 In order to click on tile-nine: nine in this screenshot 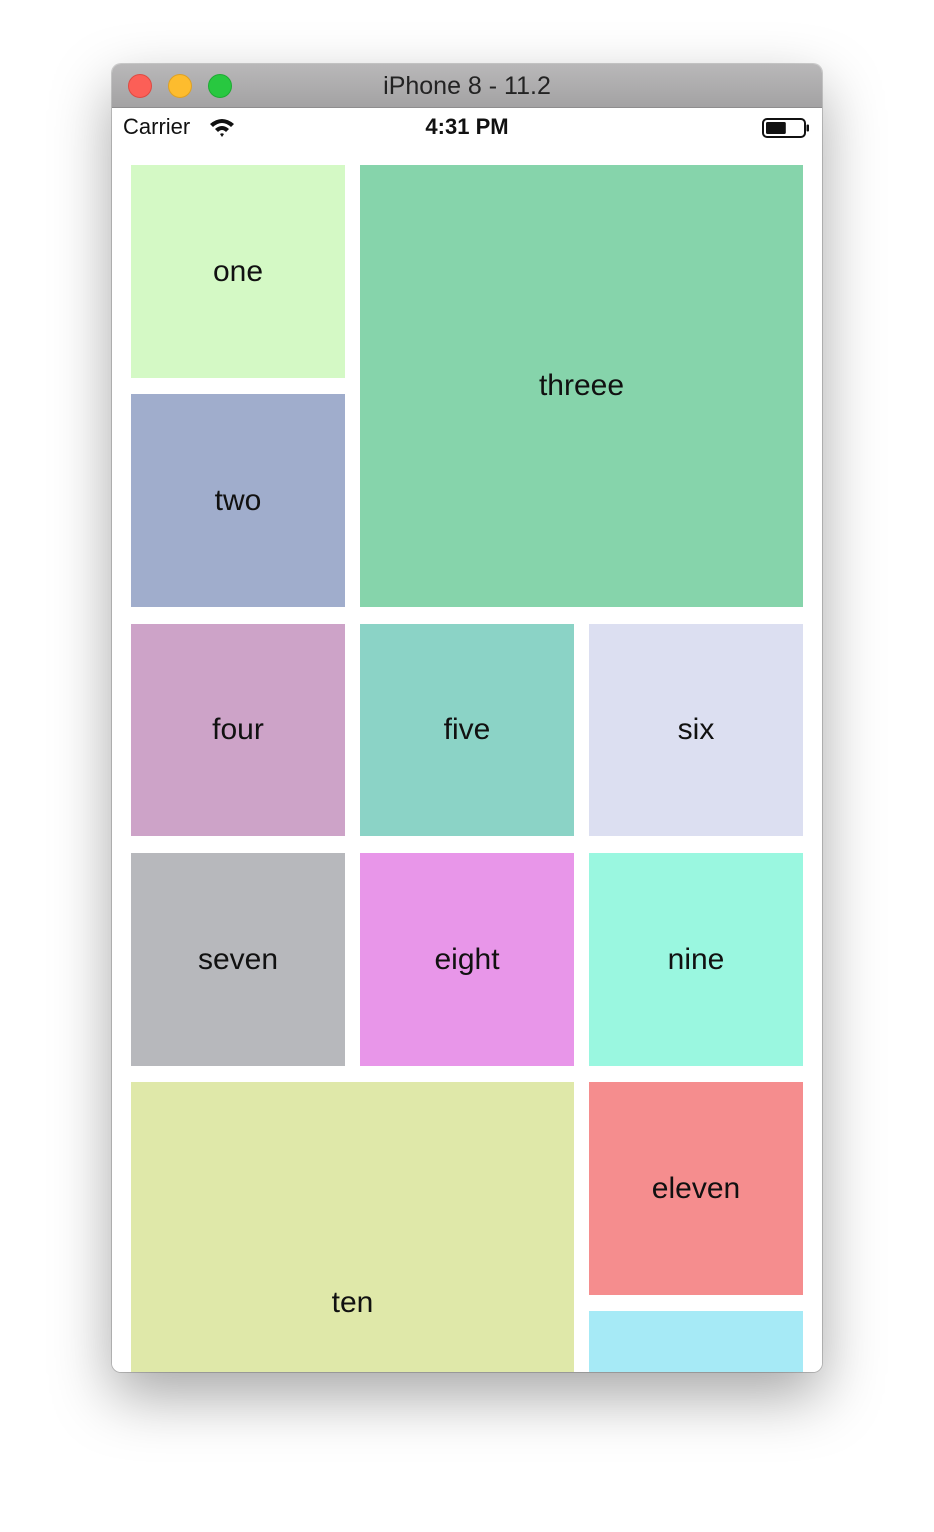, I will do `click(696, 959)`.